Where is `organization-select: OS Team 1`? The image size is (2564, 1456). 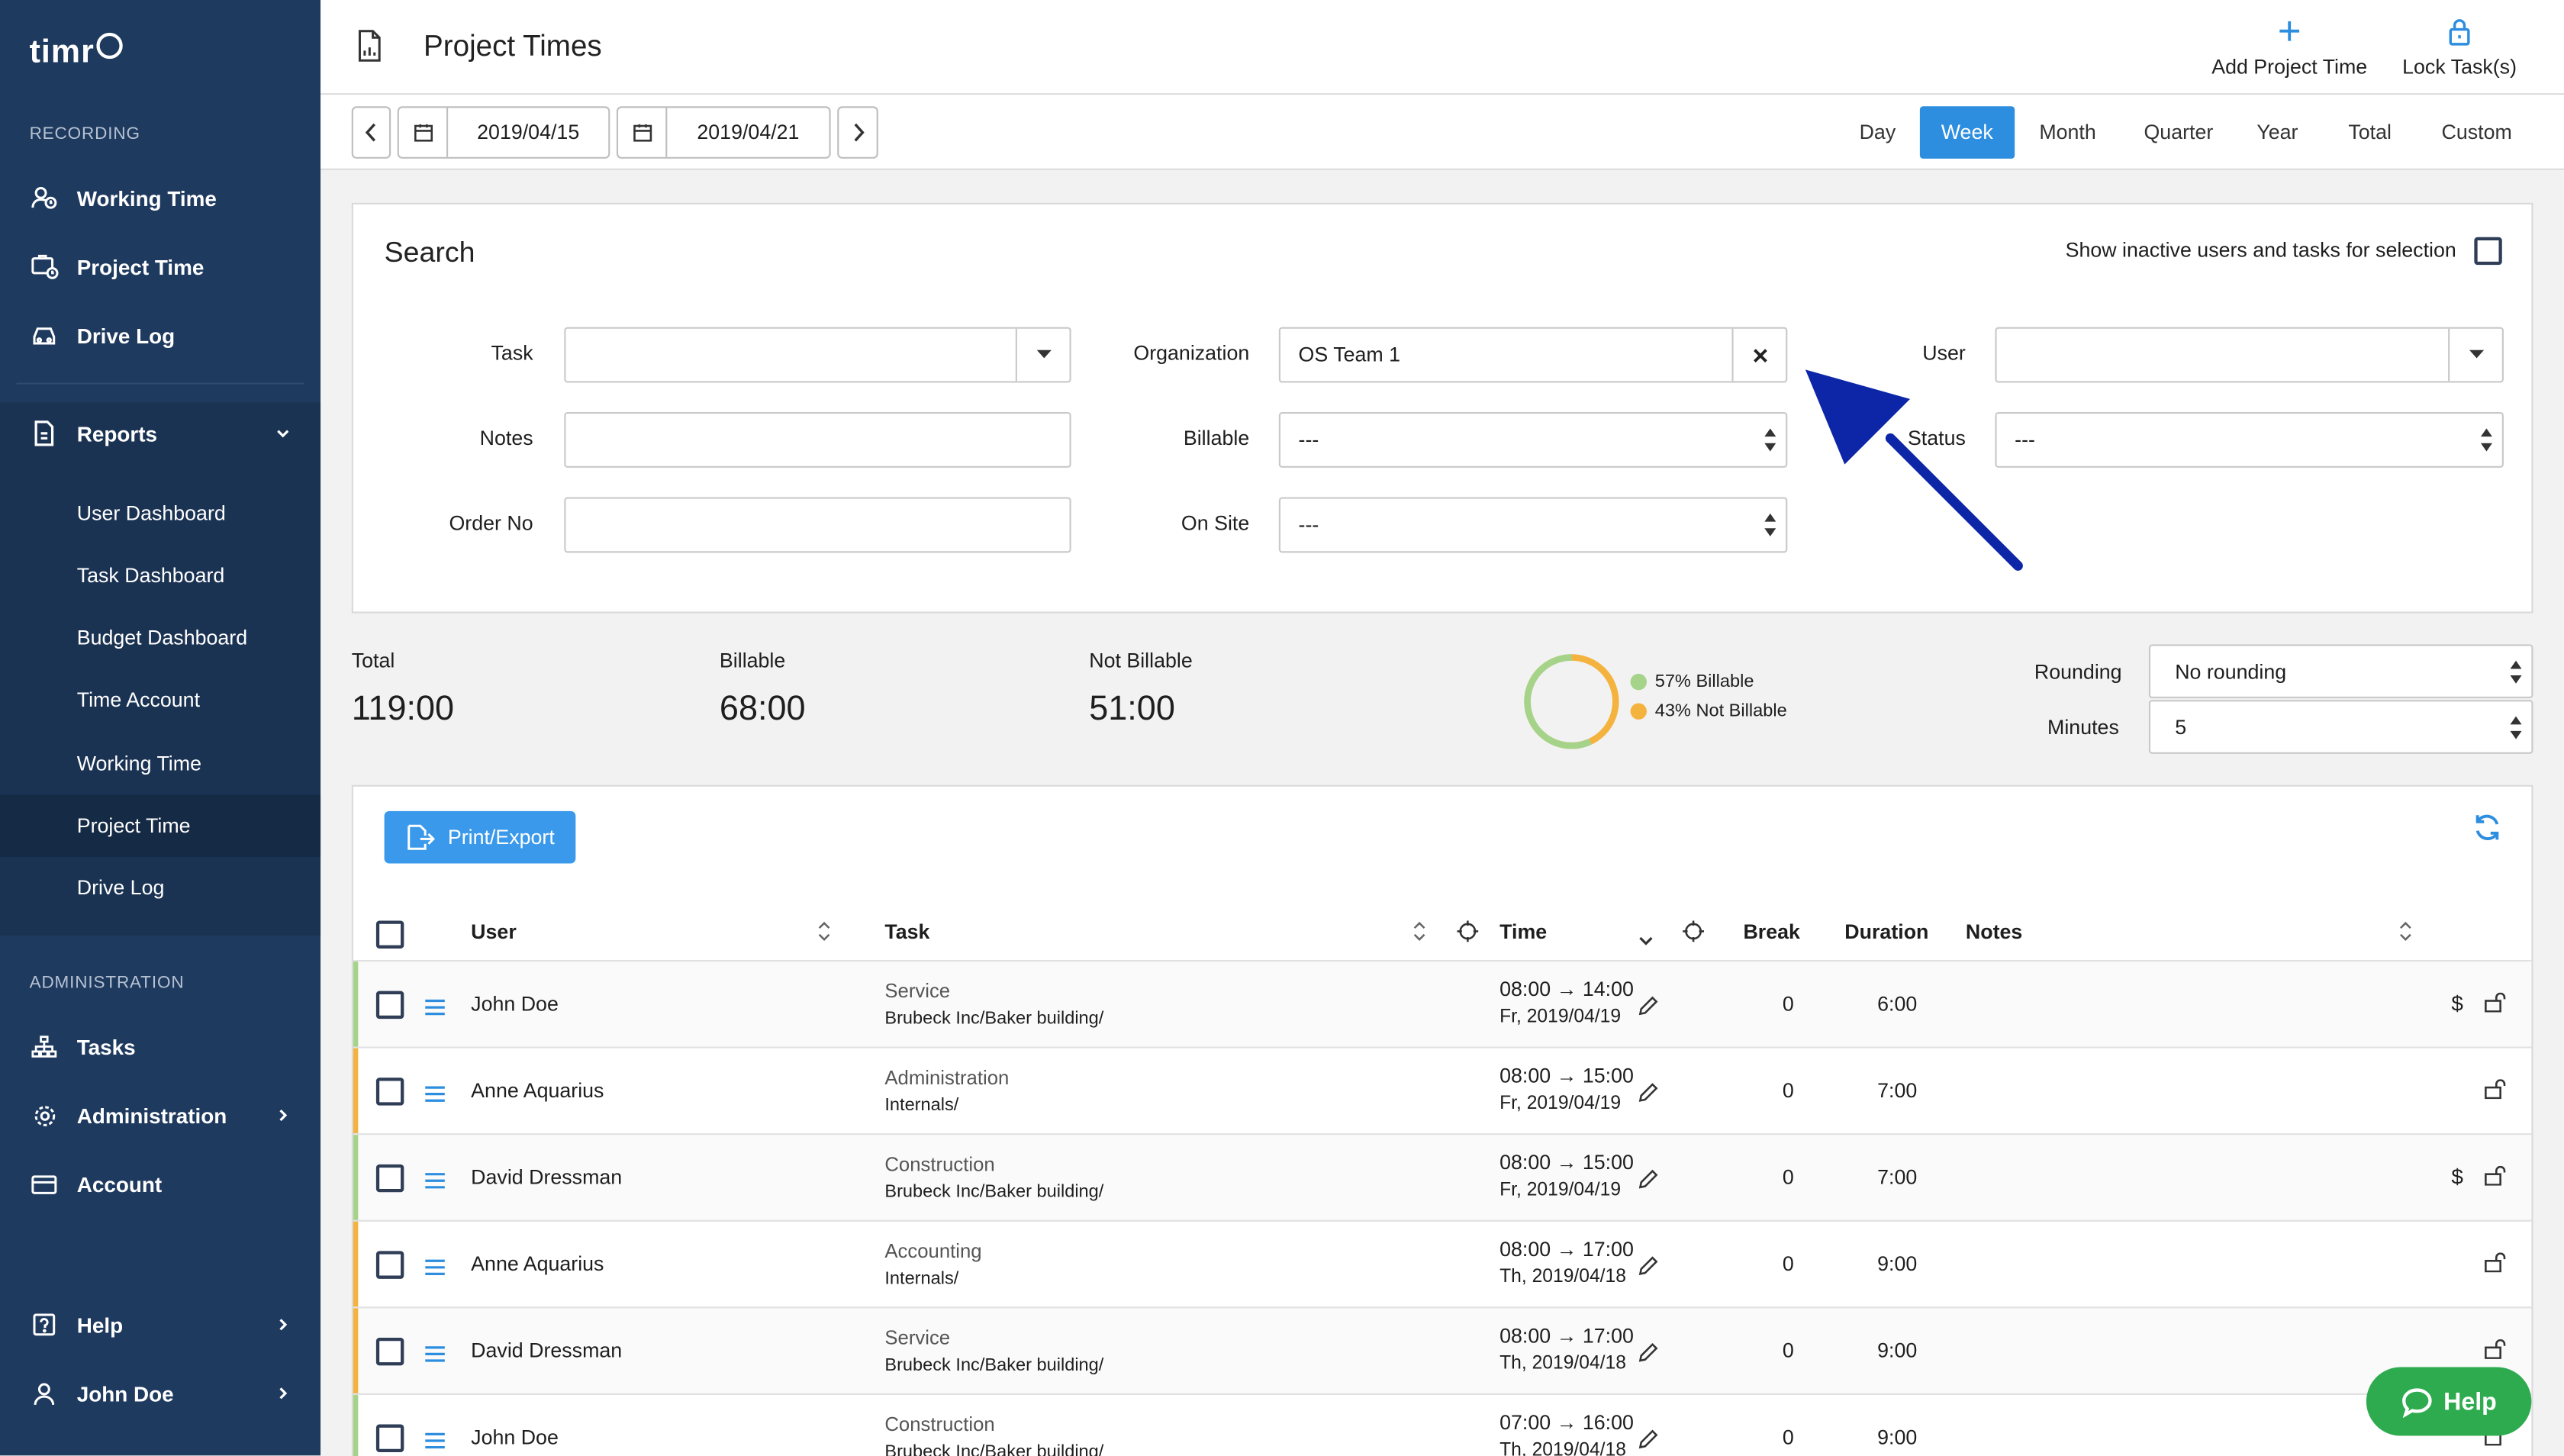 organization-select: OS Team 1 is located at coordinates (1533, 355).